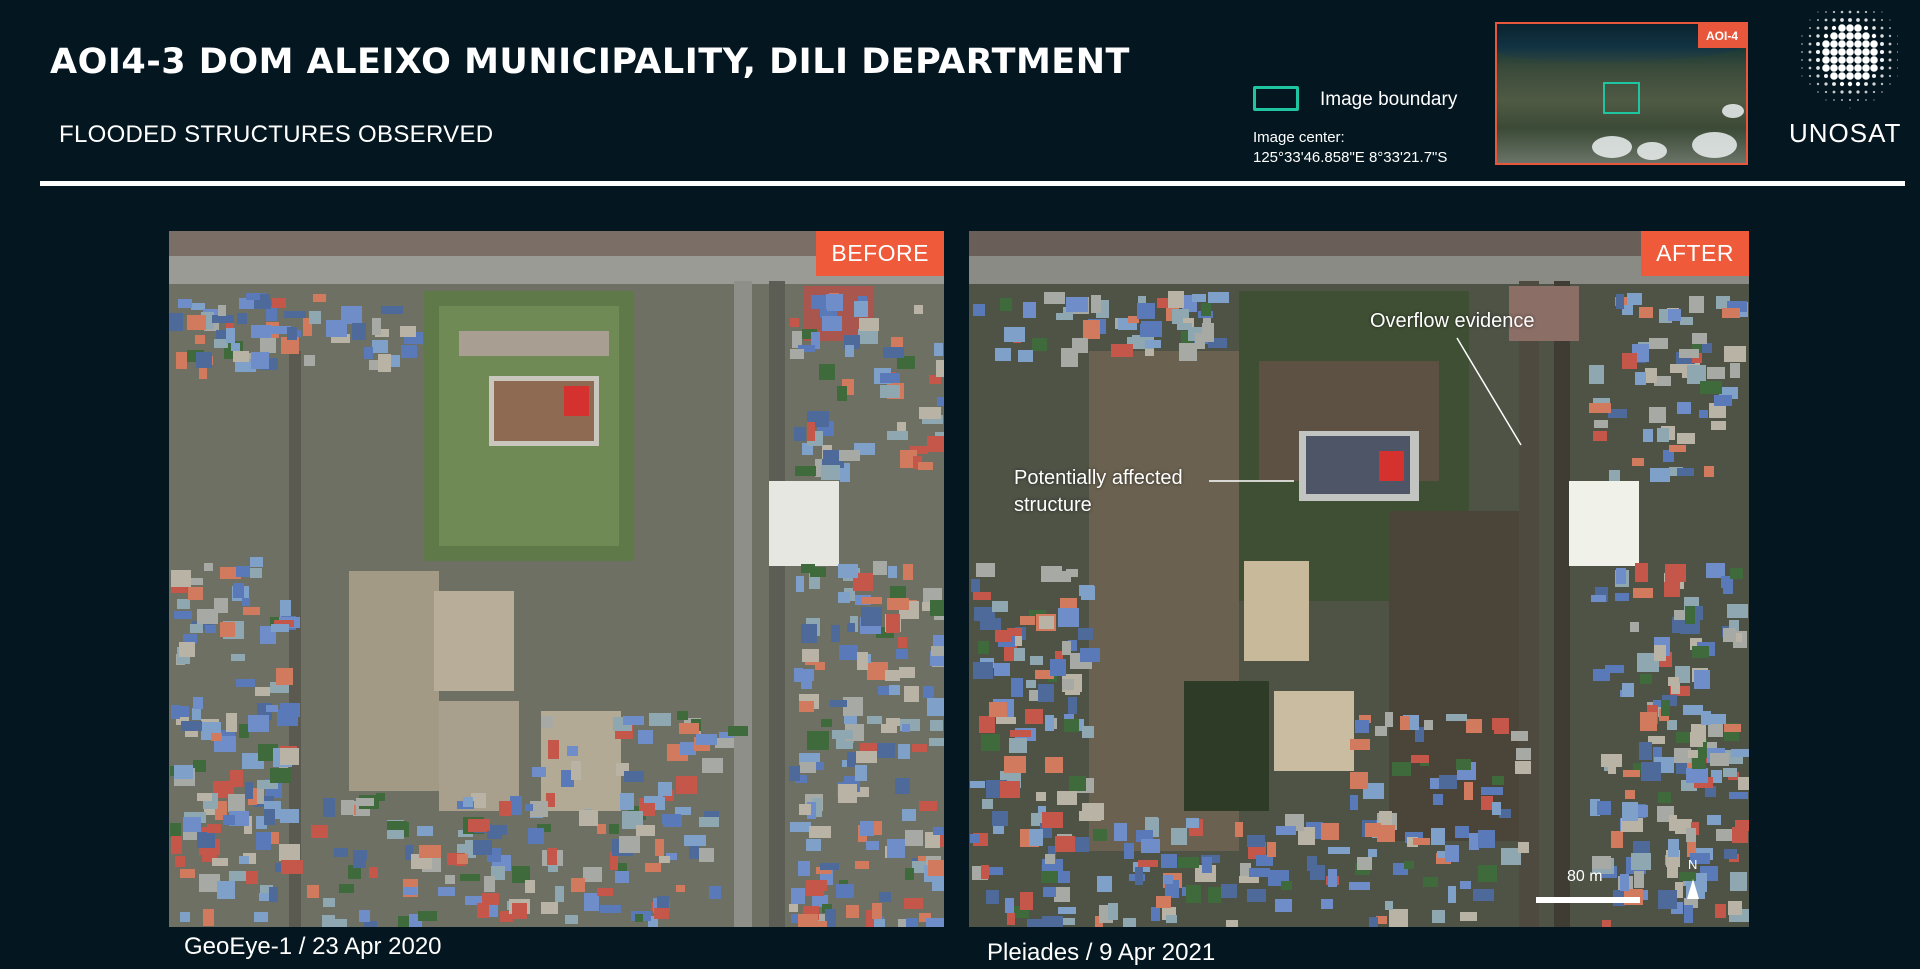 This screenshot has height=969, width=1920. What do you see at coordinates (1621, 93) in the screenshot?
I see `overview-map: AOI-4` at bounding box center [1621, 93].